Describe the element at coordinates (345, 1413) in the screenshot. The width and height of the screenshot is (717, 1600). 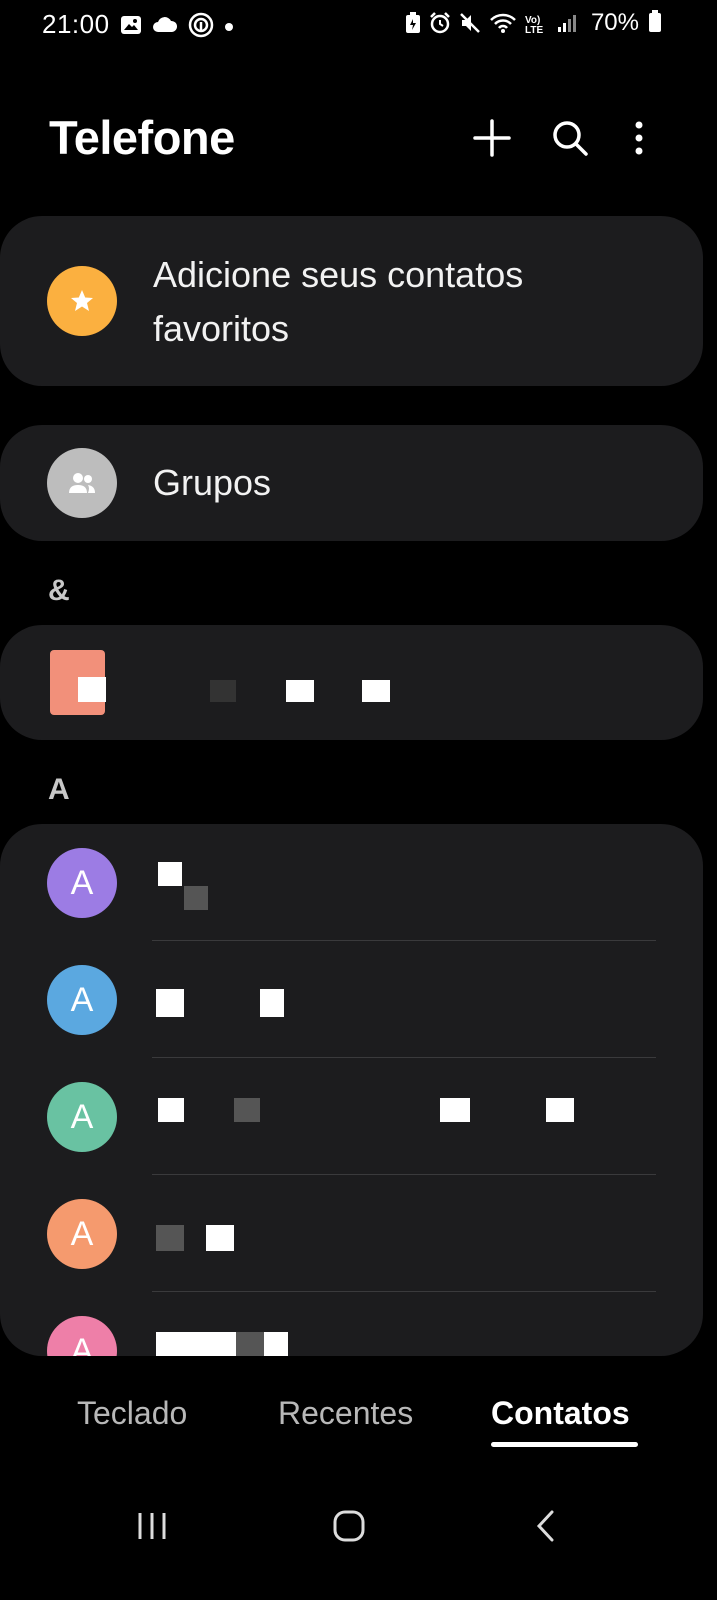
I see `tab-recentes: Recentes` at that location.